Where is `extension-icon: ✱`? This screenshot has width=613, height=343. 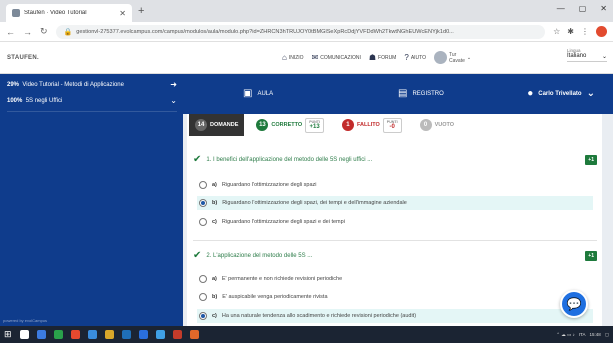 extension-icon: ✱ is located at coordinates (570, 31).